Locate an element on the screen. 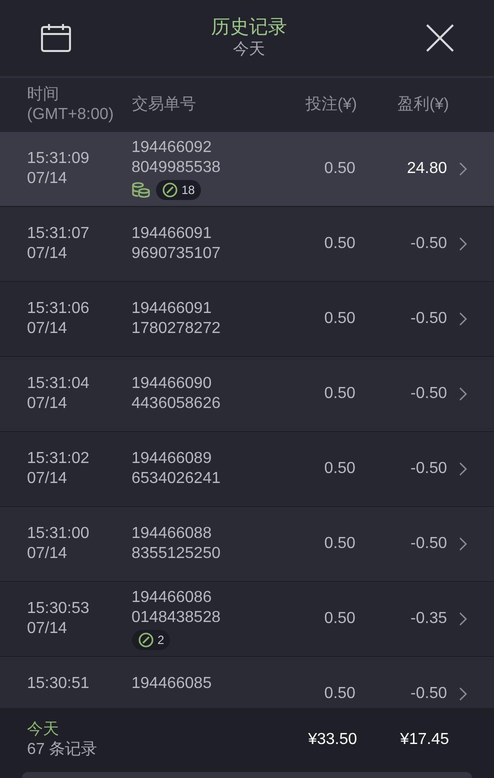 The height and width of the screenshot is (778, 494). column-header: 投注(¥) is located at coordinates (330, 104).